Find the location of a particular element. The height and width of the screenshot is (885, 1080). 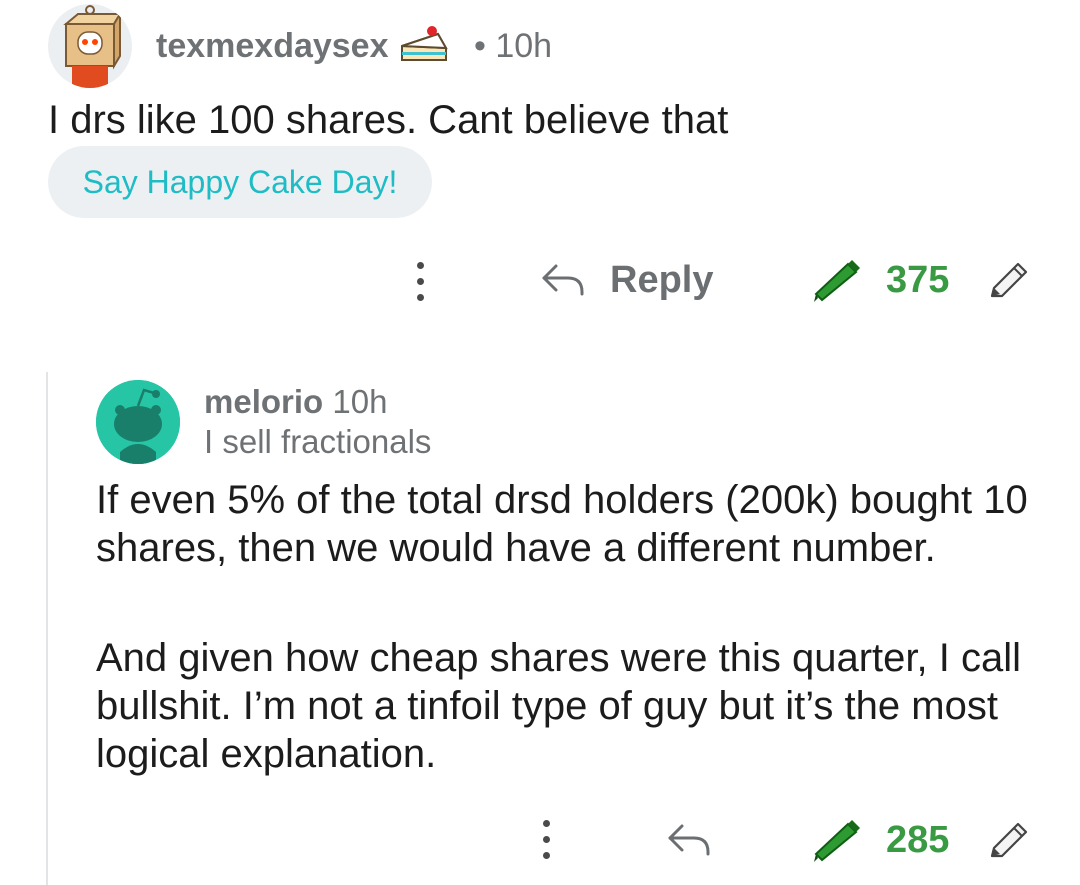

say-happy-cake-day-button: Say Happy Cake Day! is located at coordinates (240, 182).